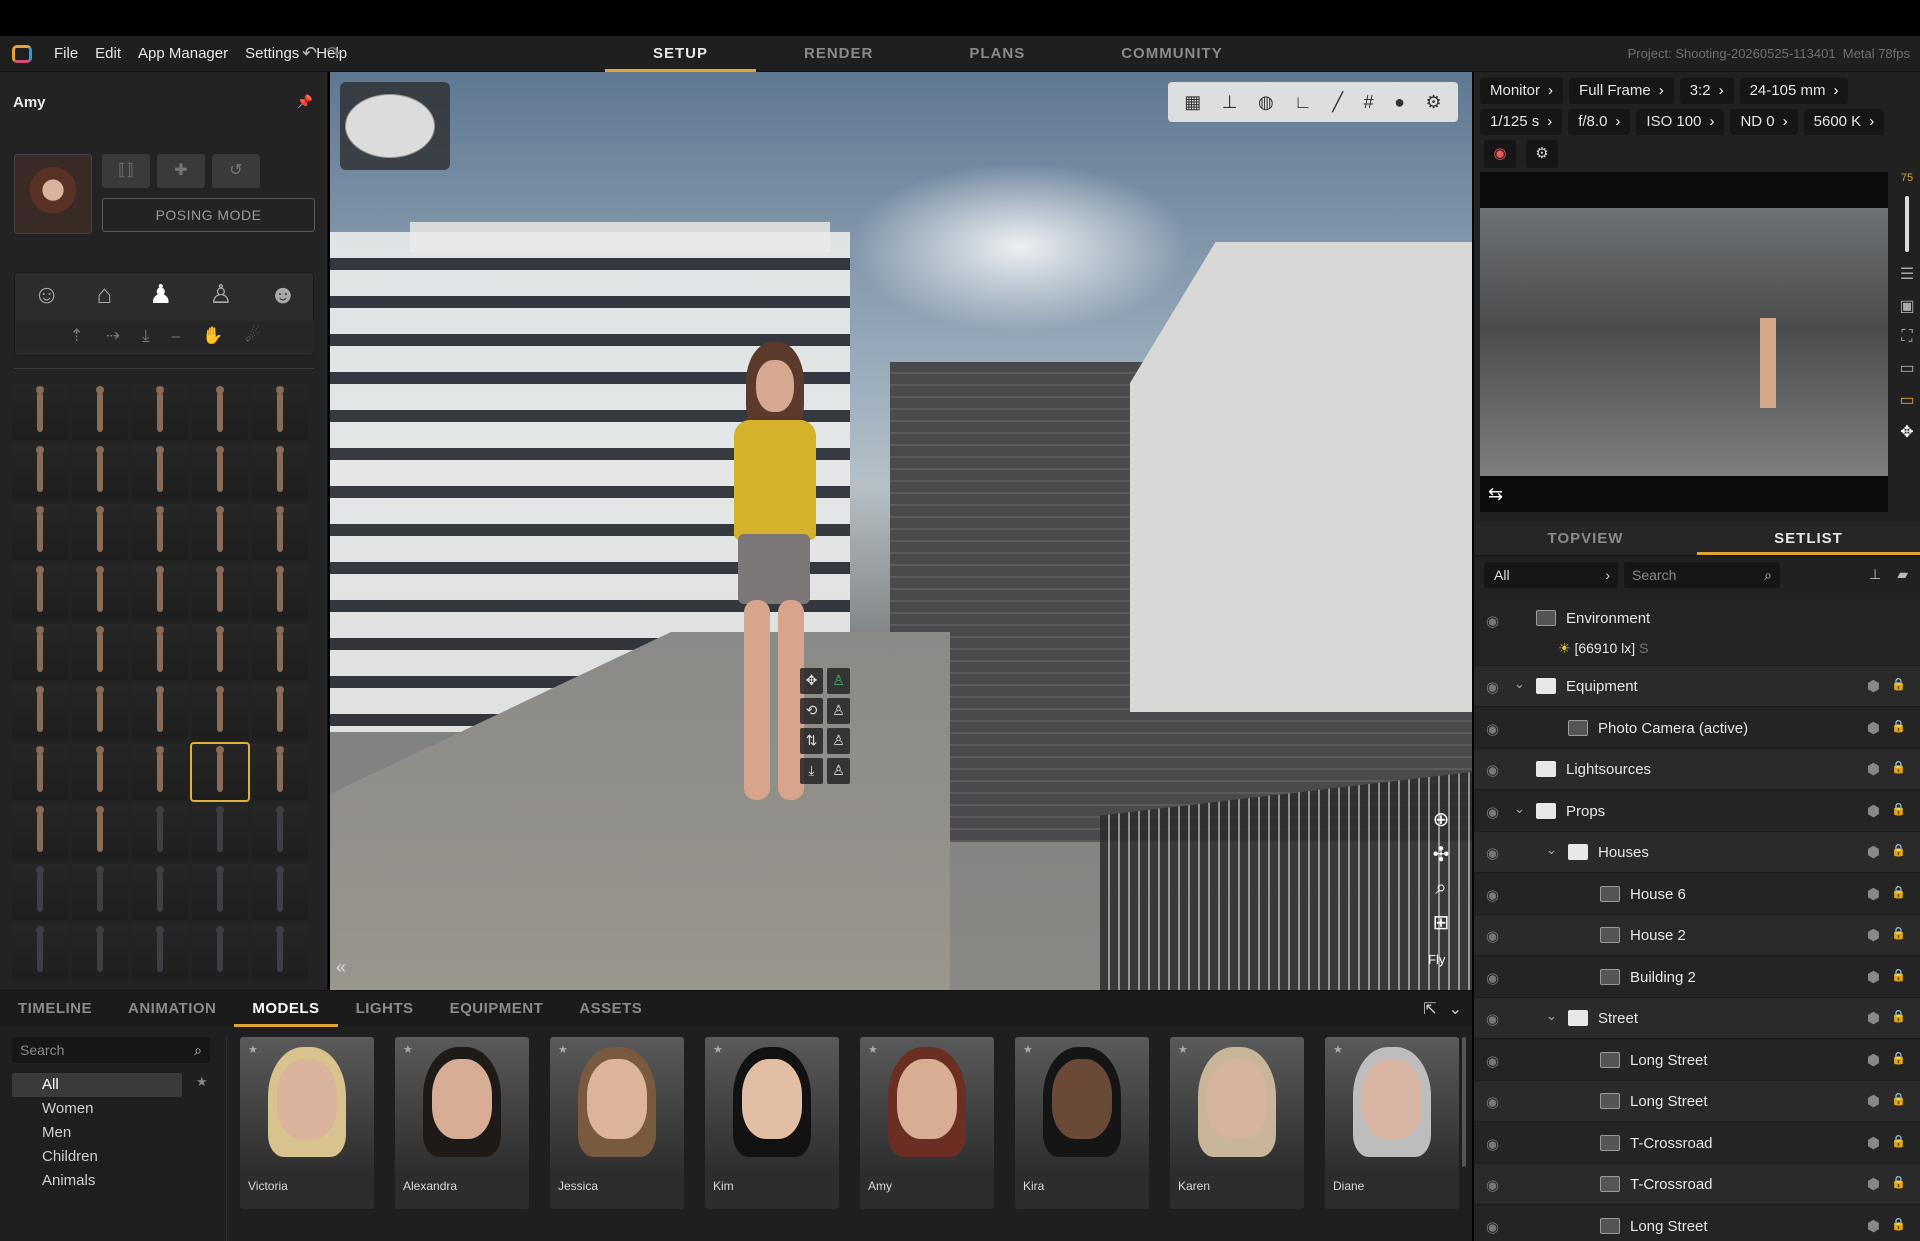 Image resolution: width=1920 pixels, height=1241 pixels. I want to click on character-avatar, so click(53, 194).